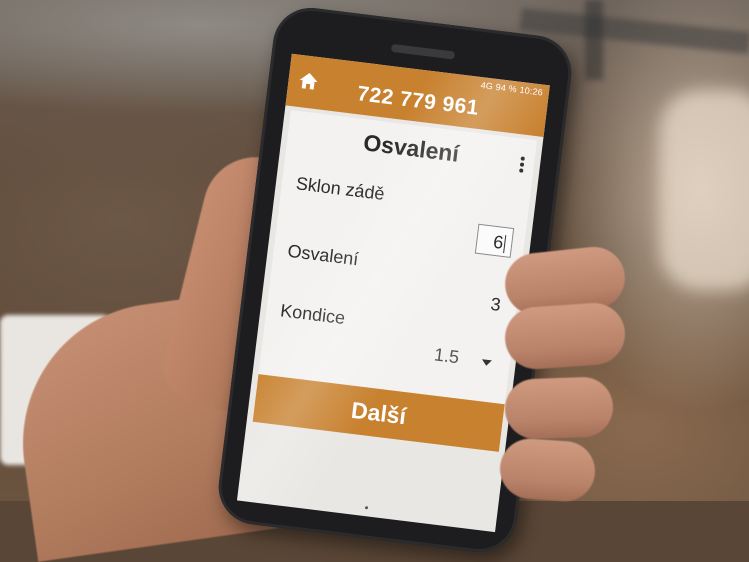 This screenshot has width=749, height=562. I want to click on label-kondice: Kondice, so click(313, 314).